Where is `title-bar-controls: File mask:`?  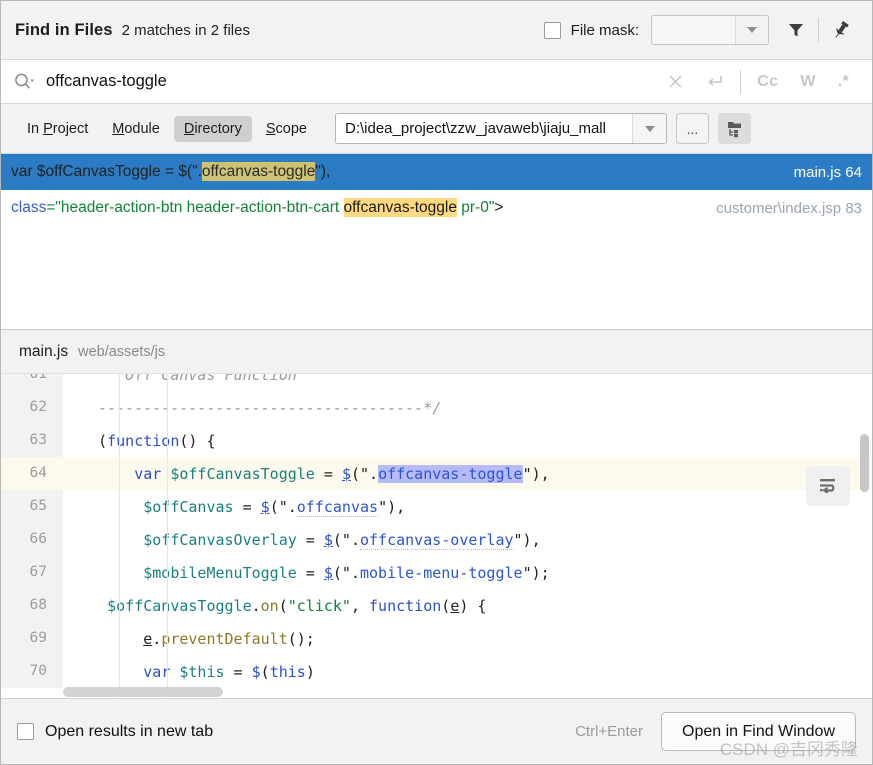
title-bar-controls: File mask: is located at coordinates (700, 30).